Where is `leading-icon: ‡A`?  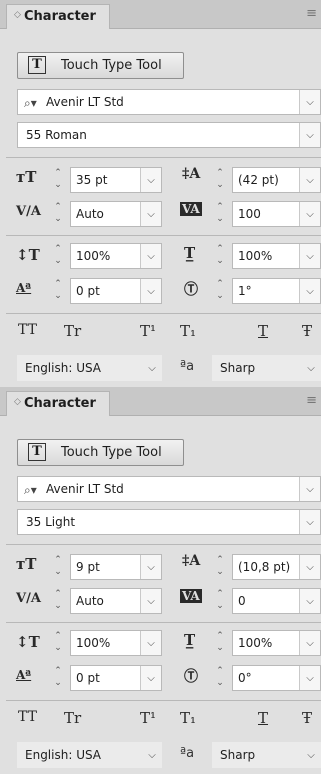
leading-icon: ‡A is located at coordinates (191, 561).